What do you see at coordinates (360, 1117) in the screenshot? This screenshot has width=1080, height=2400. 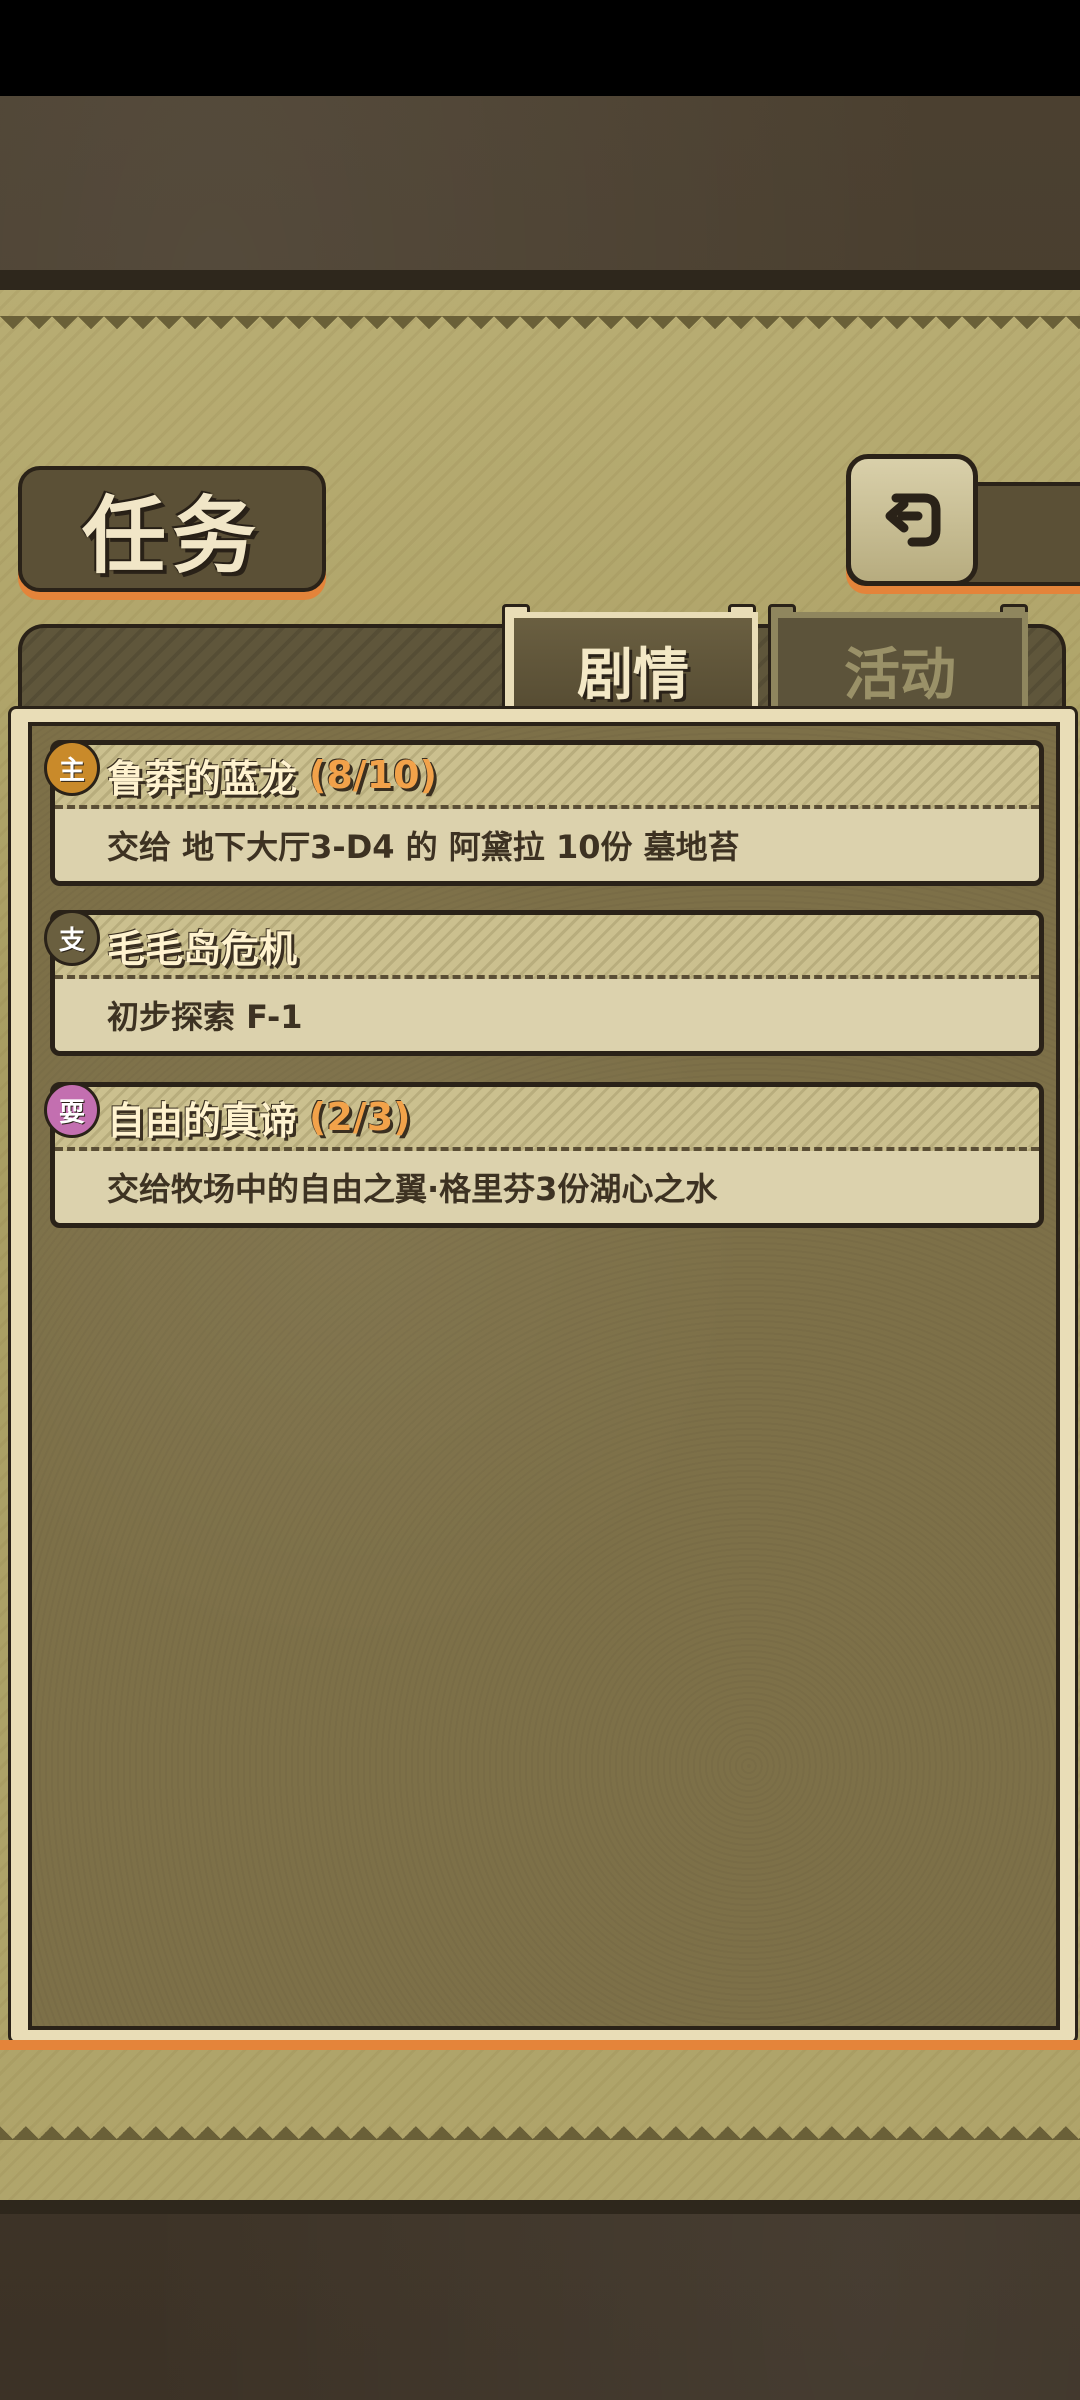 I see `quest-progress: (2/3)` at bounding box center [360, 1117].